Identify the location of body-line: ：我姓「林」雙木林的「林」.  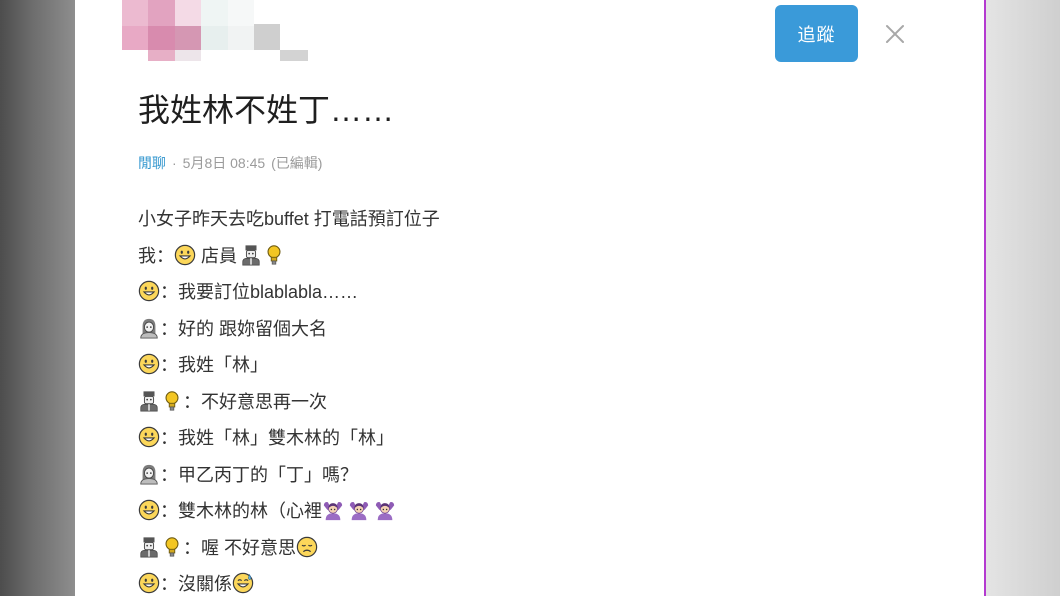
(548, 437).